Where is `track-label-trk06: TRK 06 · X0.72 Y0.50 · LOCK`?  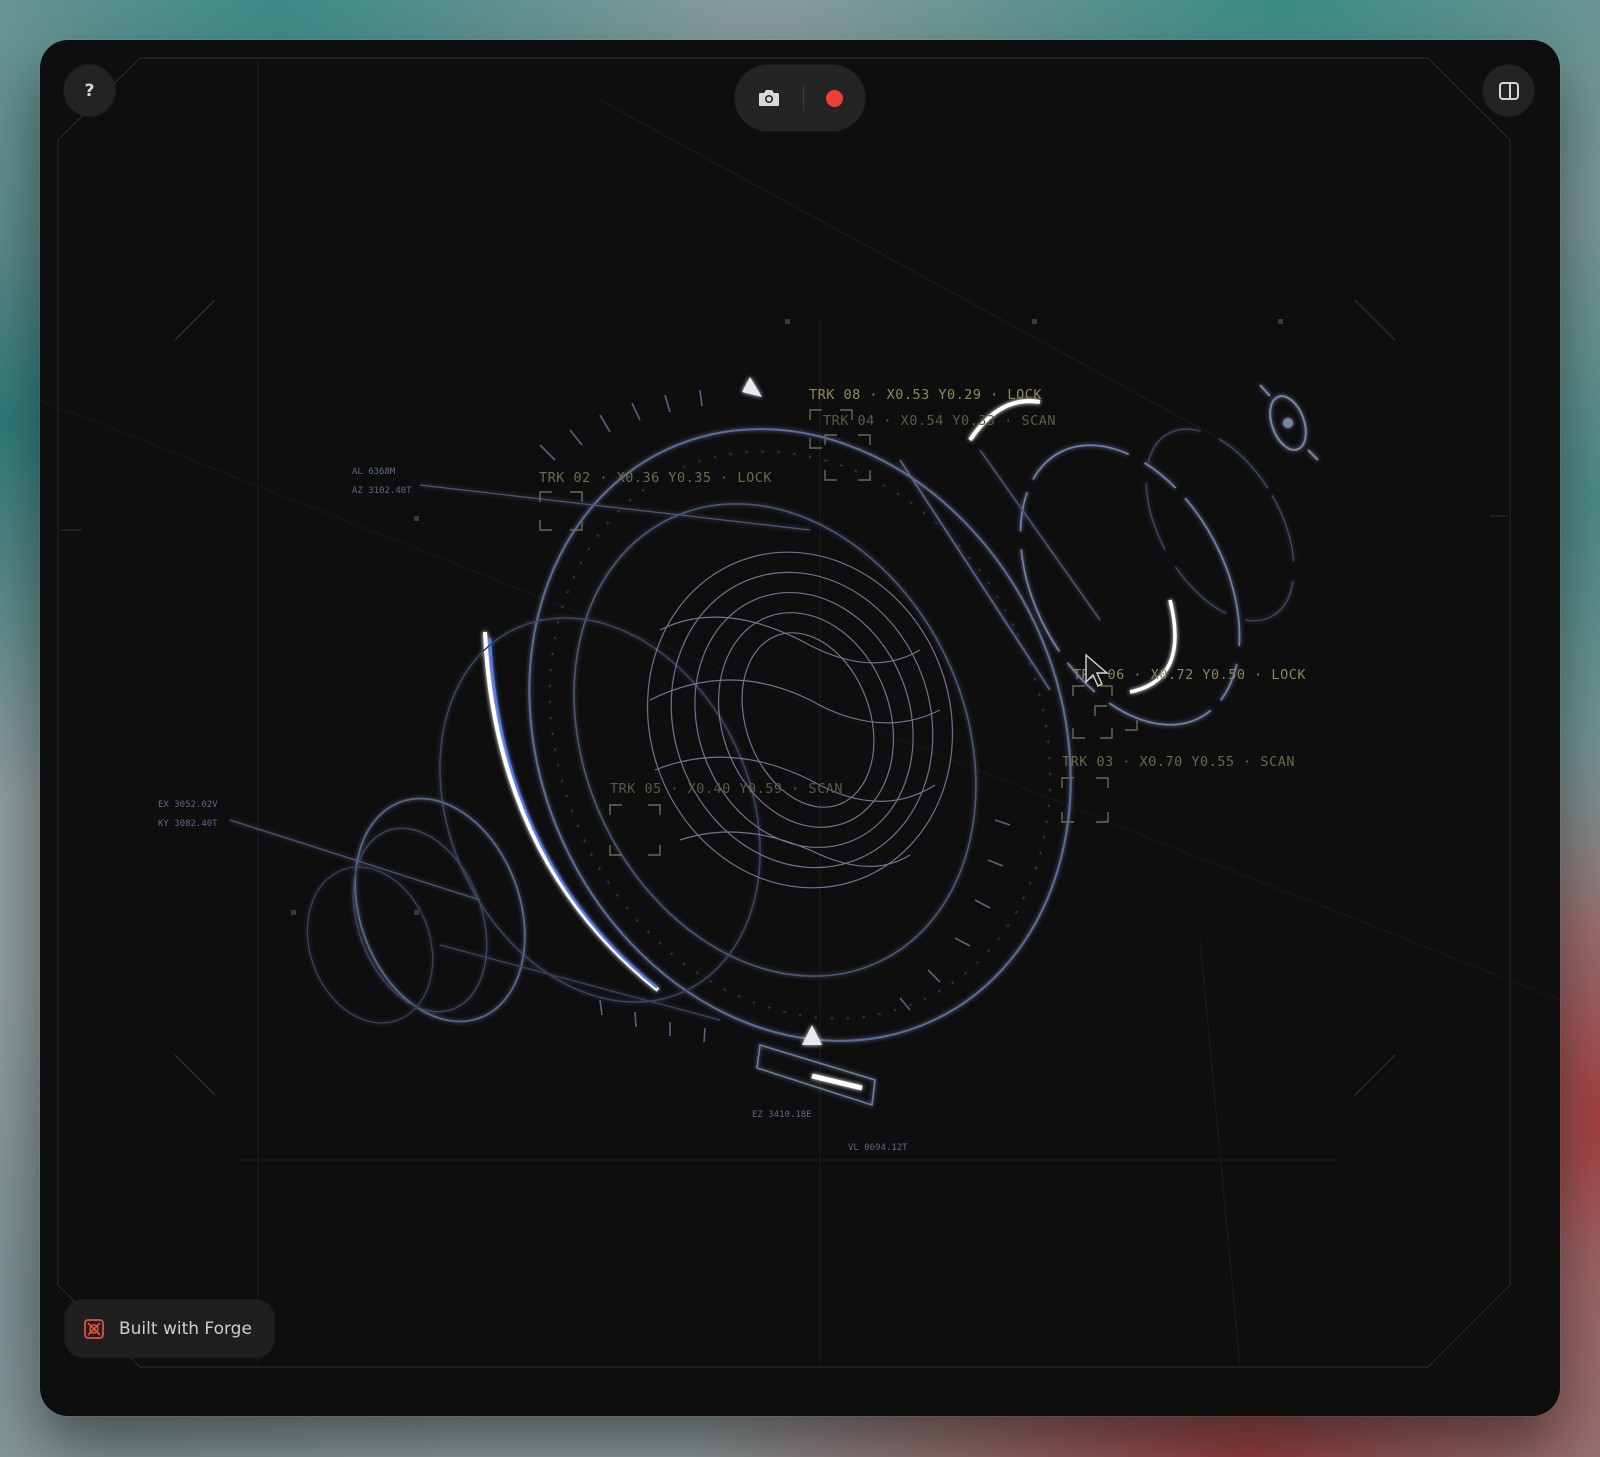
track-label-trk06: TRK 06 · X0.72 Y0.50 · LOCK is located at coordinates (1189, 675).